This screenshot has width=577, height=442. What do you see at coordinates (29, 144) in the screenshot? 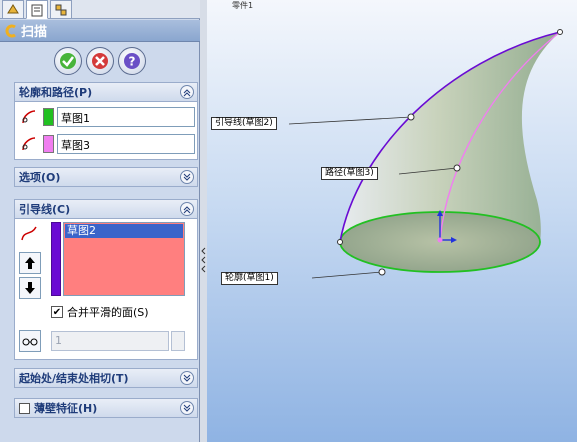
I see `path-sketch-icon` at bounding box center [29, 144].